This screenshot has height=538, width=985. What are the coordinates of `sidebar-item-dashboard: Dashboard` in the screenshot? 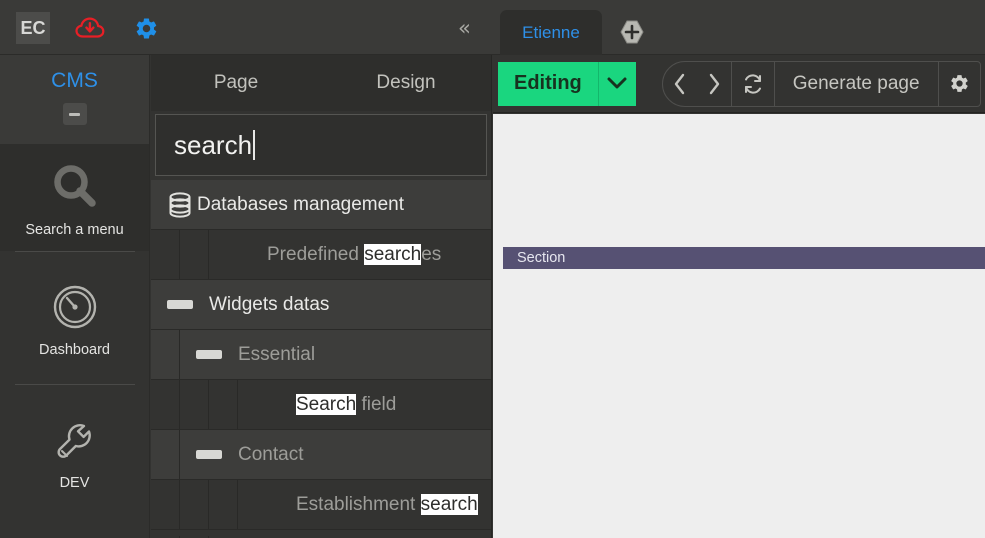 It's located at (74, 318).